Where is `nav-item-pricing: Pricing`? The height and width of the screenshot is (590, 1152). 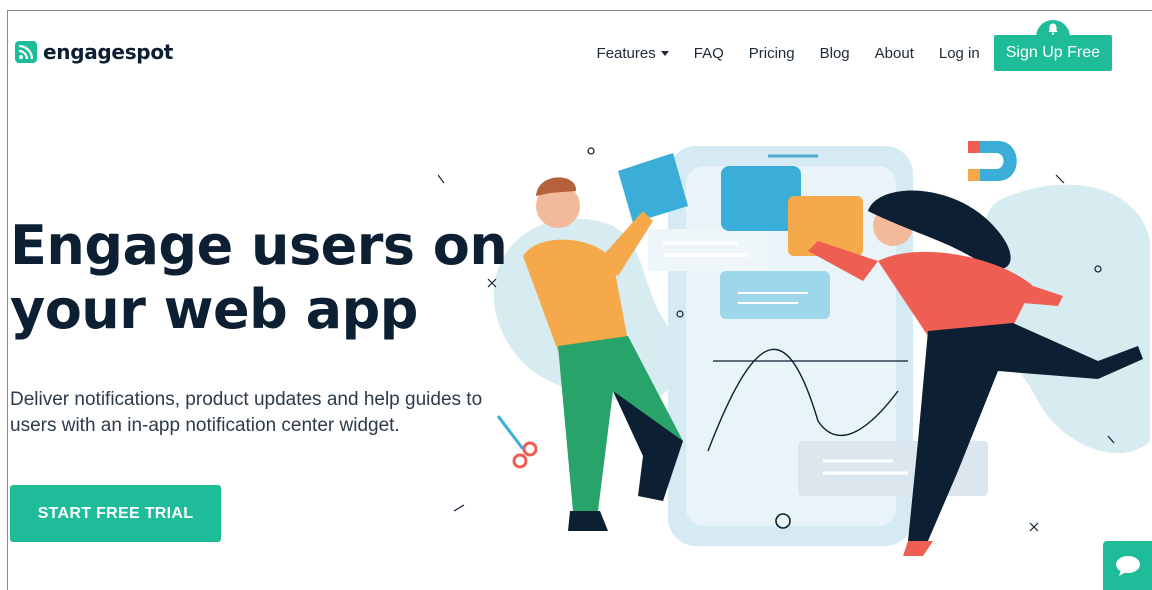 nav-item-pricing: Pricing is located at coordinates (772, 53).